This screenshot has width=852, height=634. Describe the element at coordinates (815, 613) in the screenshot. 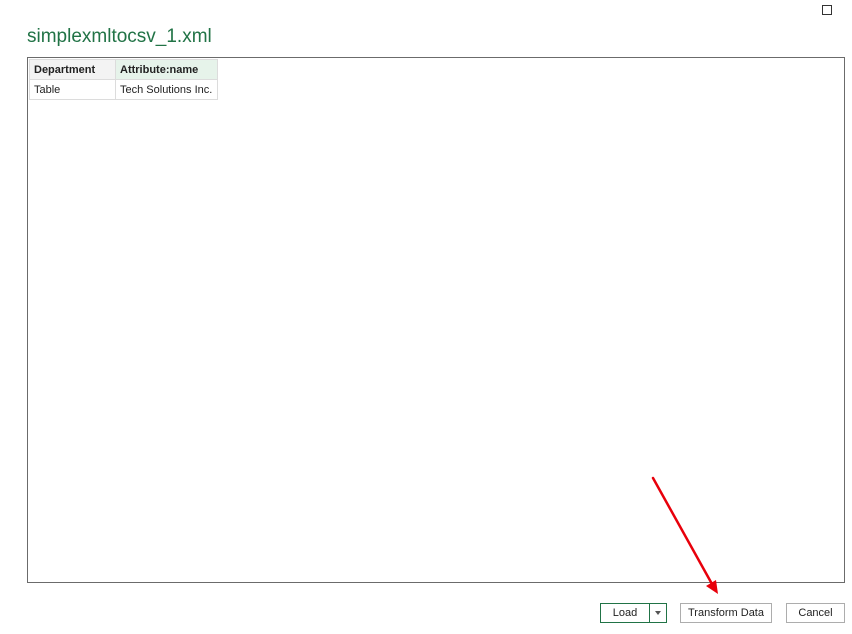

I see `cancel-button: Cancel` at that location.